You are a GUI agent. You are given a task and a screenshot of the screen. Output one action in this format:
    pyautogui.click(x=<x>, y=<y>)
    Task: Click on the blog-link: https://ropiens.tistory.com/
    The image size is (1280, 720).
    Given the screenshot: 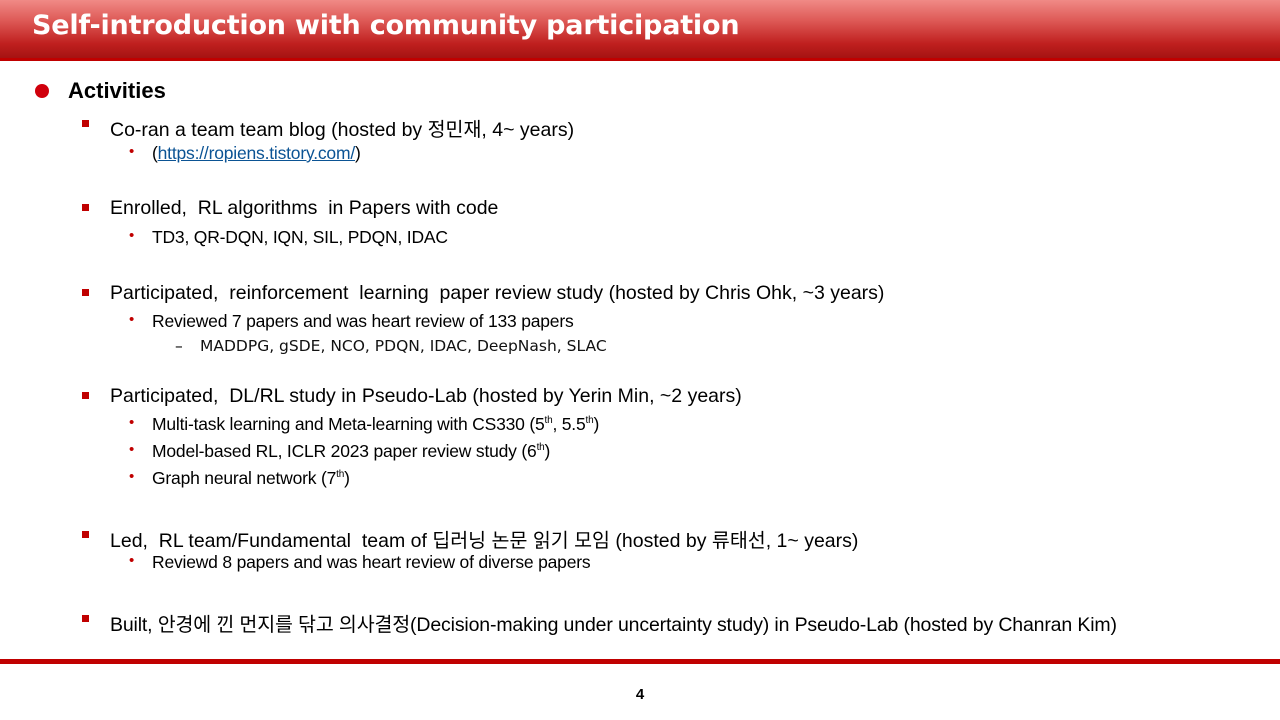 What is the action you would take?
    pyautogui.click(x=257, y=153)
    